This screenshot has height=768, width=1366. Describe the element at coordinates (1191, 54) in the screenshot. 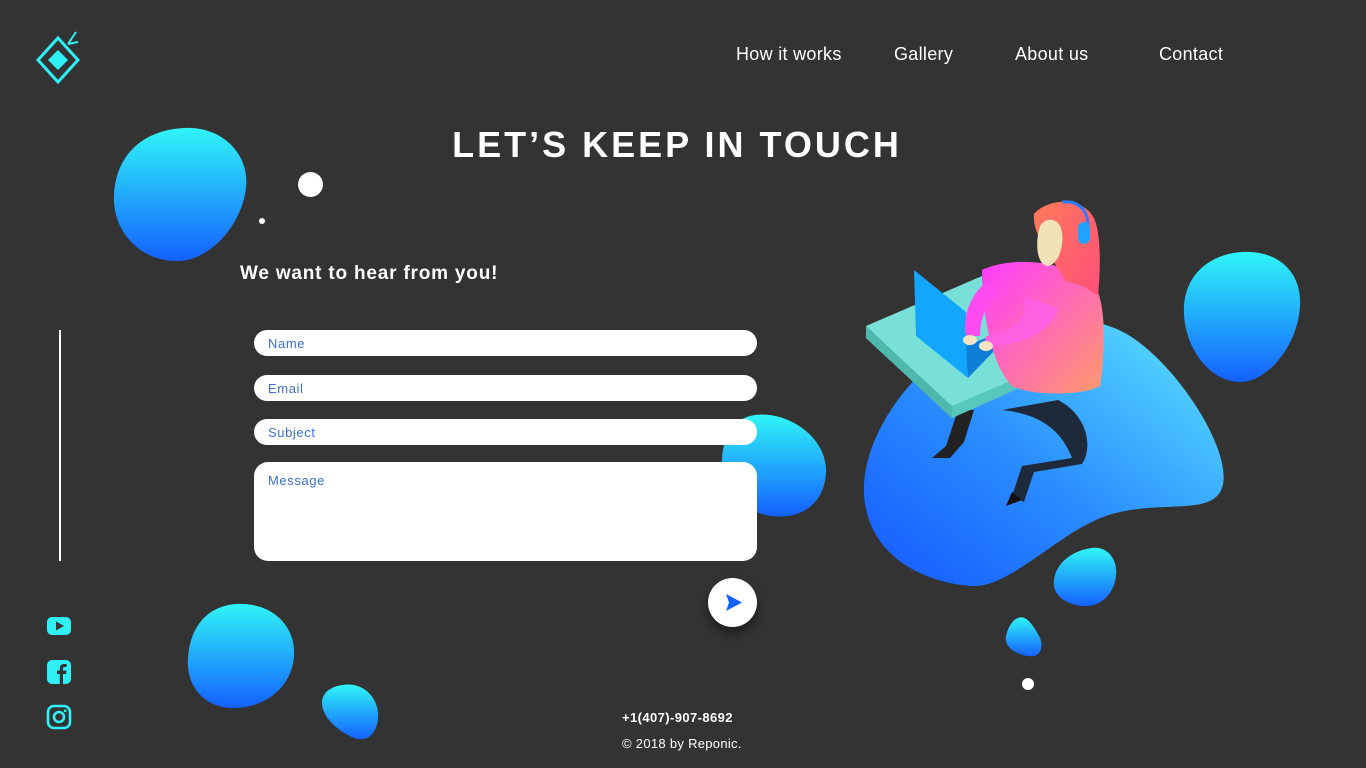

I see `nav-contact: Contact` at that location.